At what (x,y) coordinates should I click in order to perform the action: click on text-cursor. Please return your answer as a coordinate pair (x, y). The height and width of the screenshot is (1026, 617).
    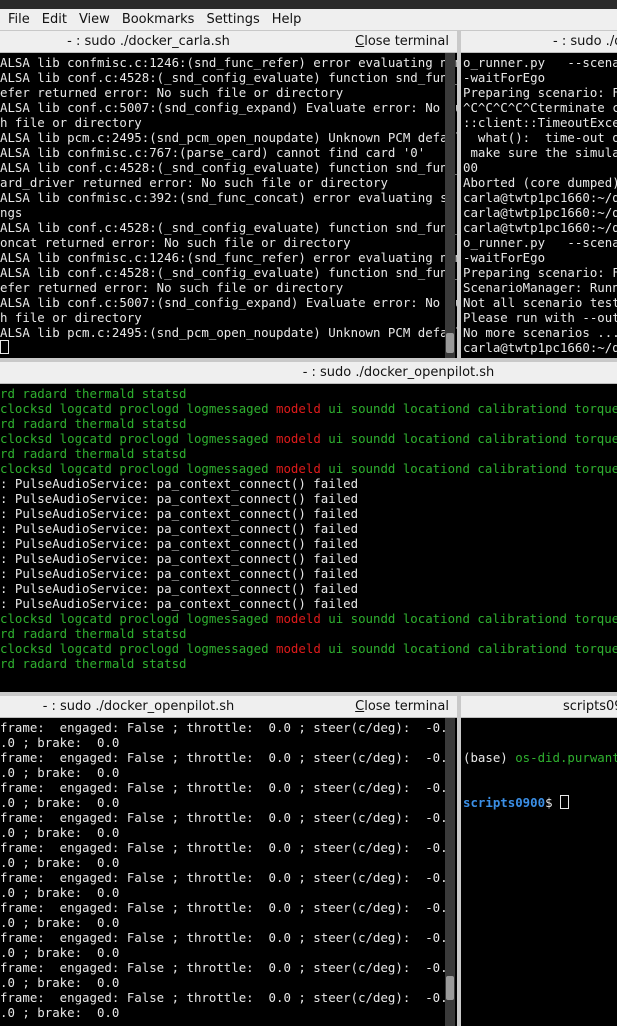
    Looking at the image, I should click on (564, 802).